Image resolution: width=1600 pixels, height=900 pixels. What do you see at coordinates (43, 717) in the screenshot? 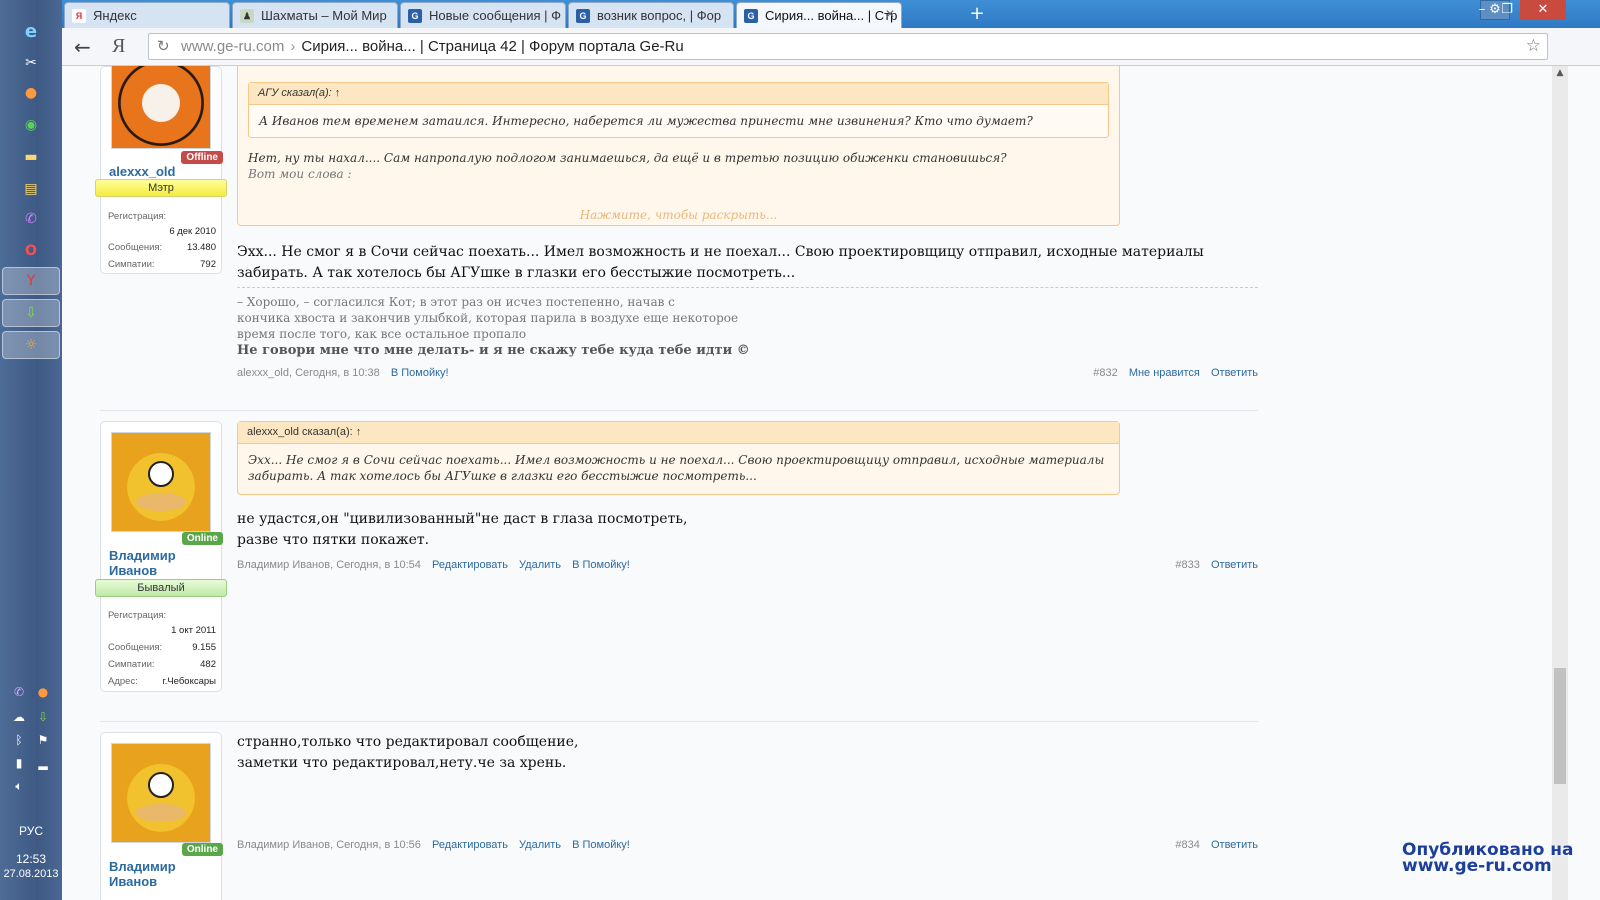
I see `torrent-icon: ⇩` at bounding box center [43, 717].